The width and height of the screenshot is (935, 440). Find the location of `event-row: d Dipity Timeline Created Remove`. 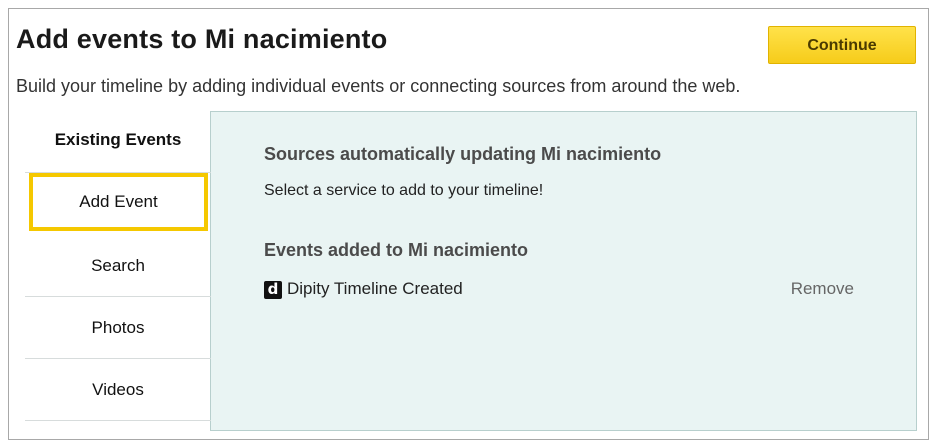

event-row: d Dipity Timeline Created Remove is located at coordinates (559, 291).